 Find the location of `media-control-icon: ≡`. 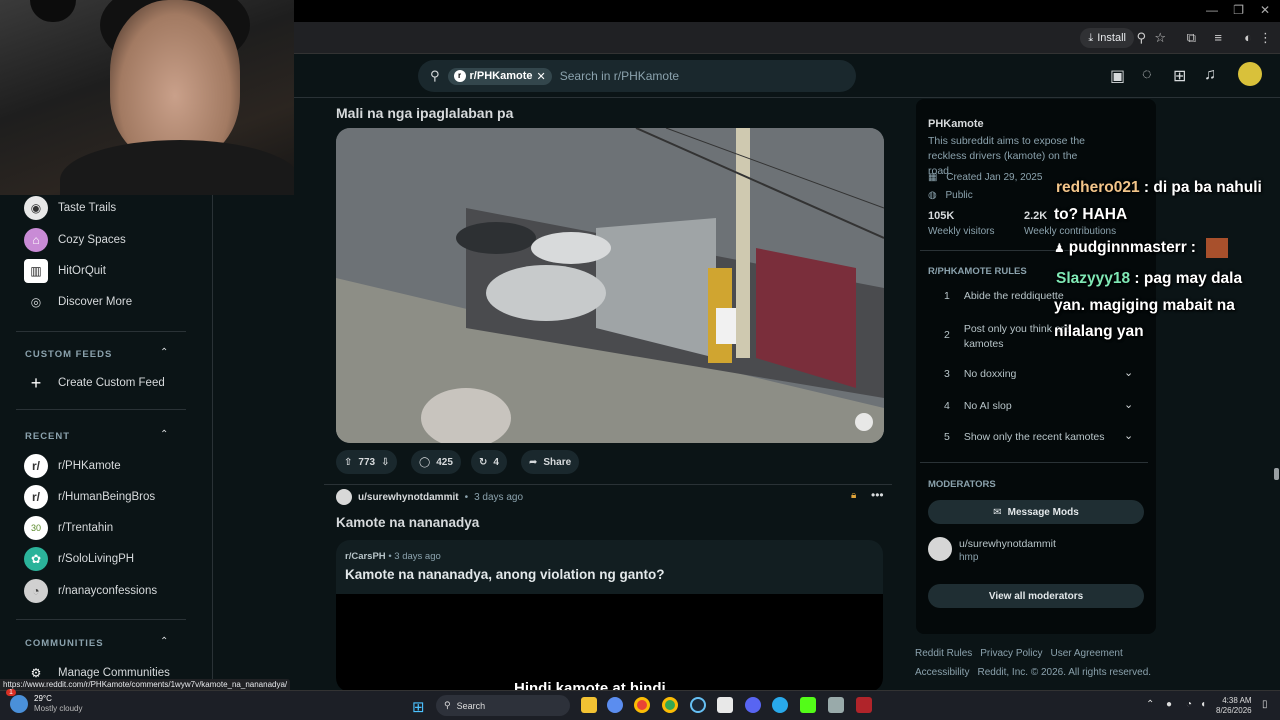

media-control-icon: ≡ is located at coordinates (1218, 37).